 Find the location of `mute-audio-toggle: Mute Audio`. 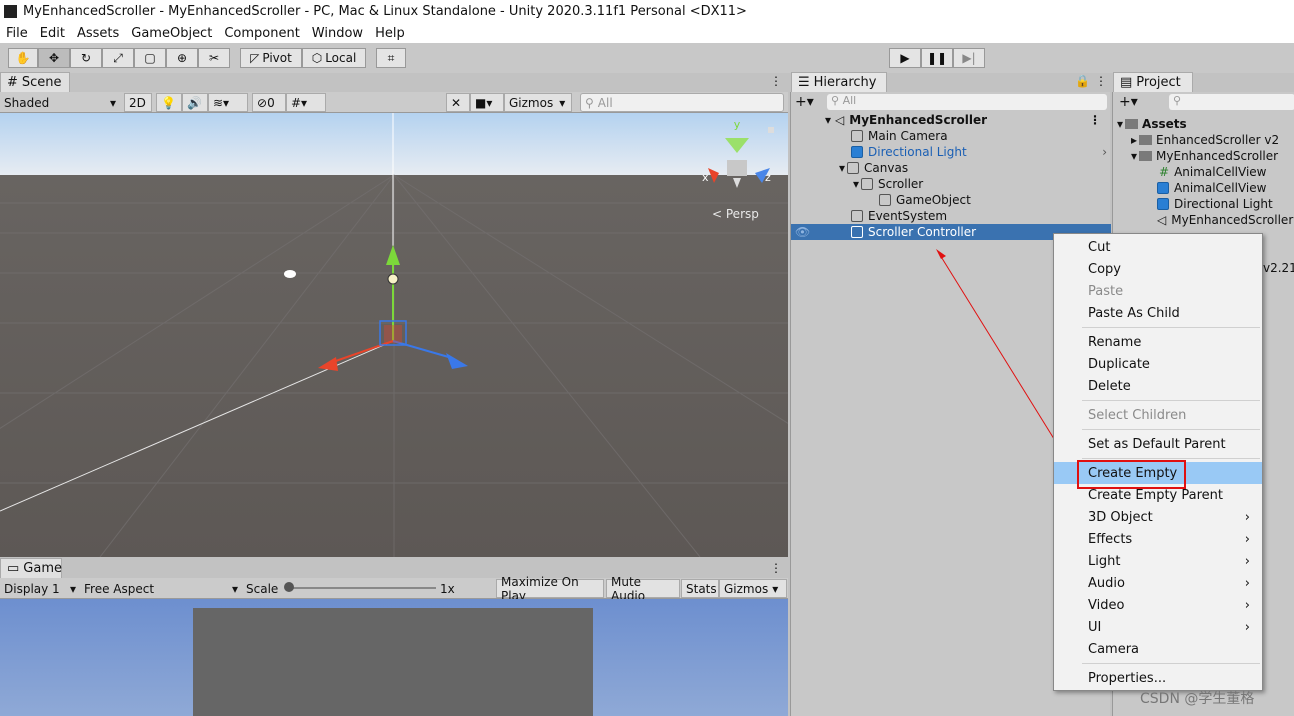

mute-audio-toggle: Mute Audio is located at coordinates (643, 589).